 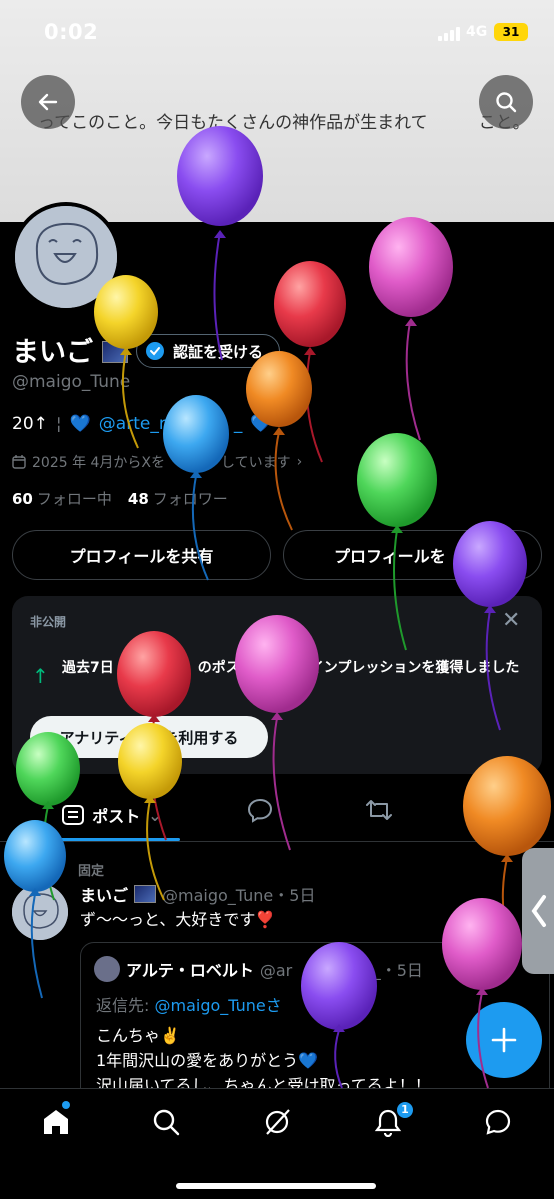 What do you see at coordinates (71, 382) in the screenshot?
I see `profile-handle: @maigo_Tune` at bounding box center [71, 382].